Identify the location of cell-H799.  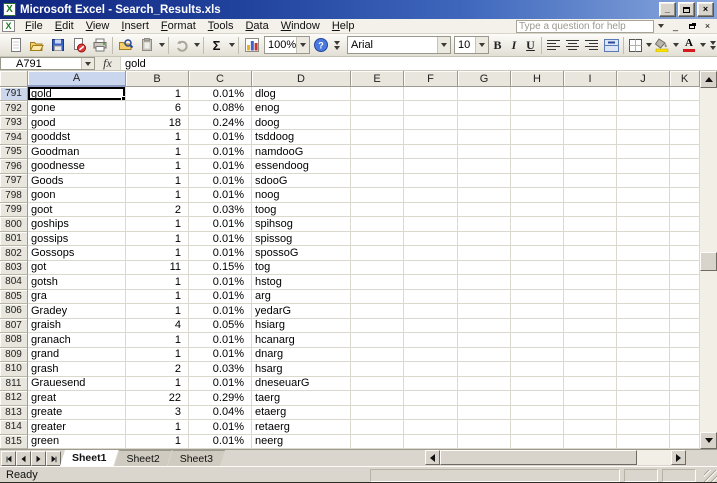
(537, 210).